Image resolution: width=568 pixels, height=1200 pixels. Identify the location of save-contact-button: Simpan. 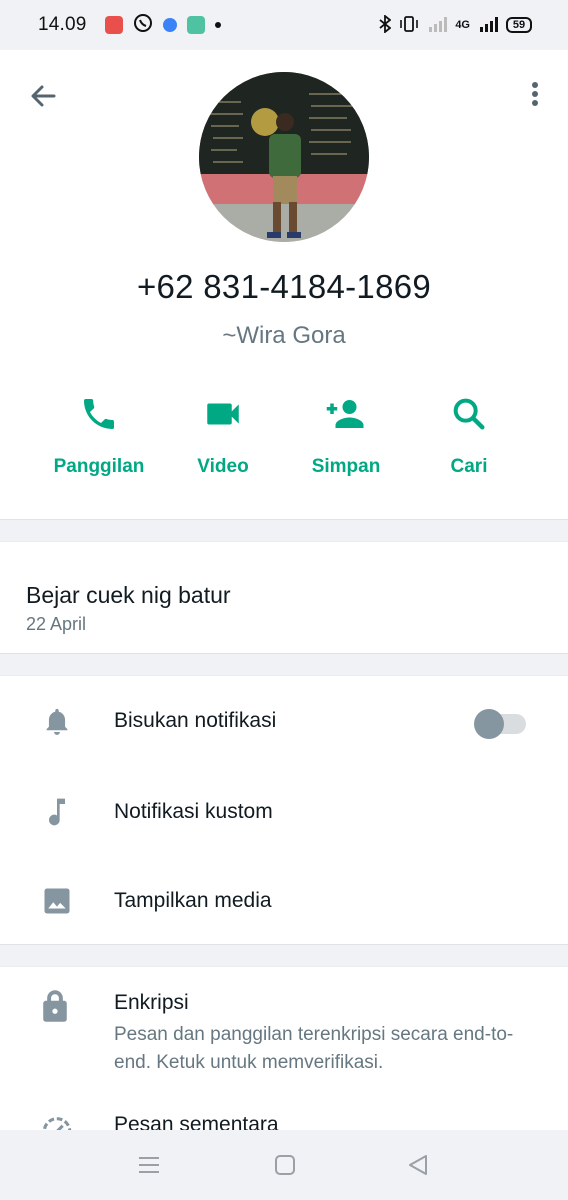
(346, 434).